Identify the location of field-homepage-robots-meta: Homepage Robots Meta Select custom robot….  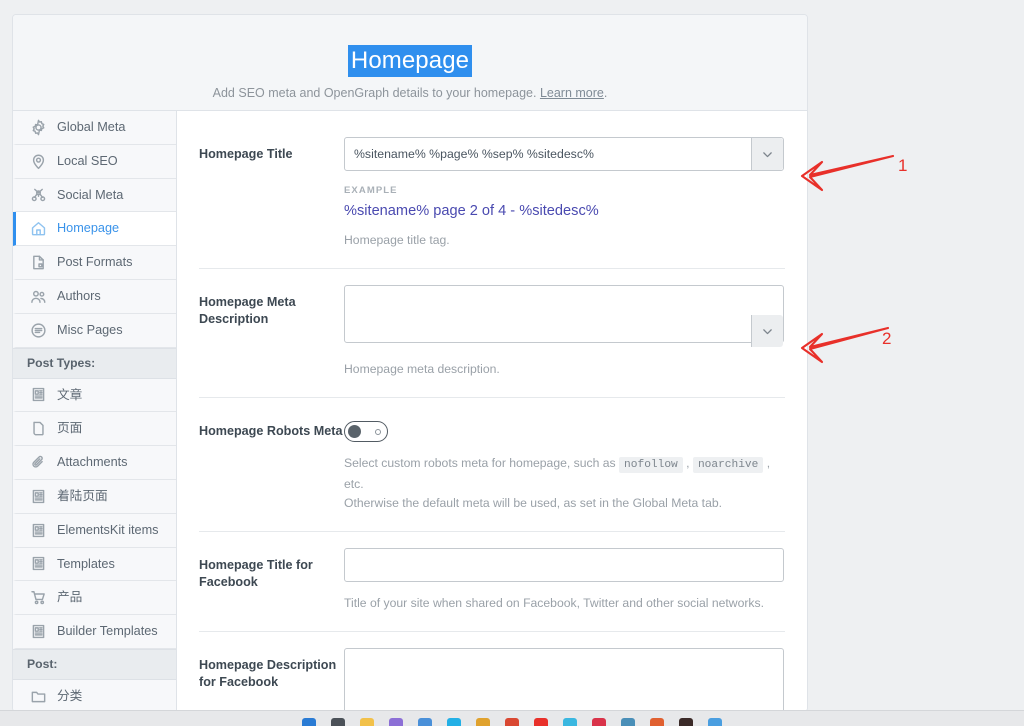
(492, 473).